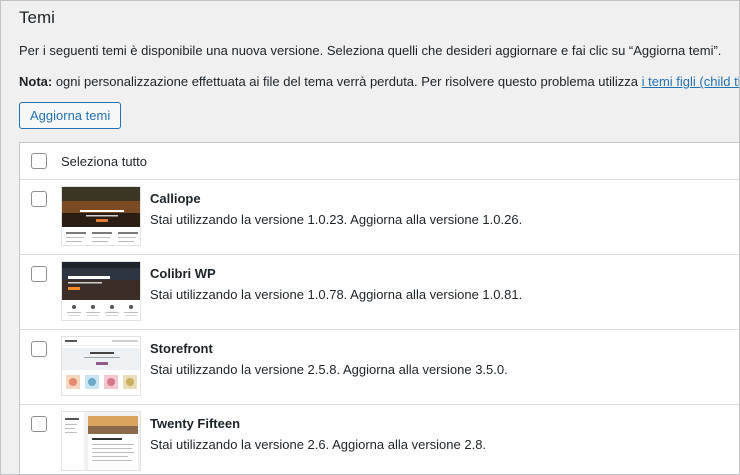 This screenshot has height=475, width=740. I want to click on child-themes-link: i temi figli (child themes), so click(690, 81).